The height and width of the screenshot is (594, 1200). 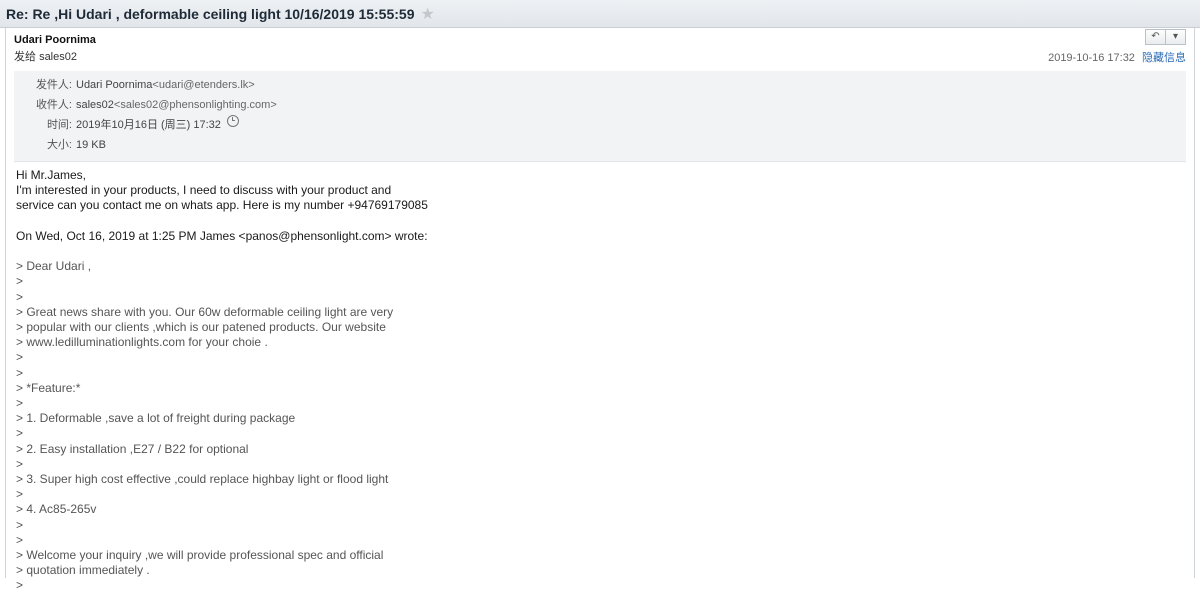 I want to click on quote-line: > *Feature:*, so click(x=600, y=388).